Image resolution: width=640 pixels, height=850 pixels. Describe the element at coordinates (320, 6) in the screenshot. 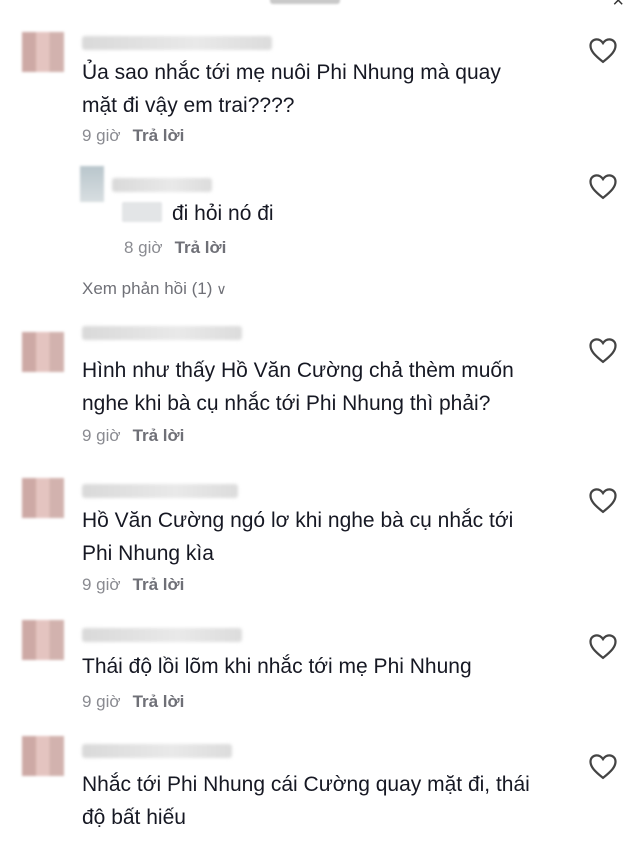

I see `top-cutoff: ×` at that location.